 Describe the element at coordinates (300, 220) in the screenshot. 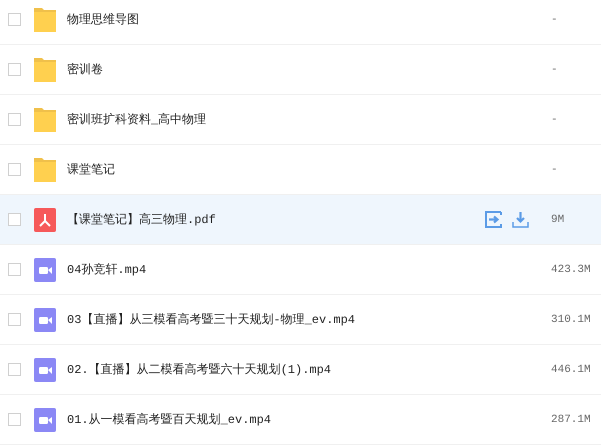

I see `file-row: 【课堂笔记】高三物理.pdf 9M` at that location.